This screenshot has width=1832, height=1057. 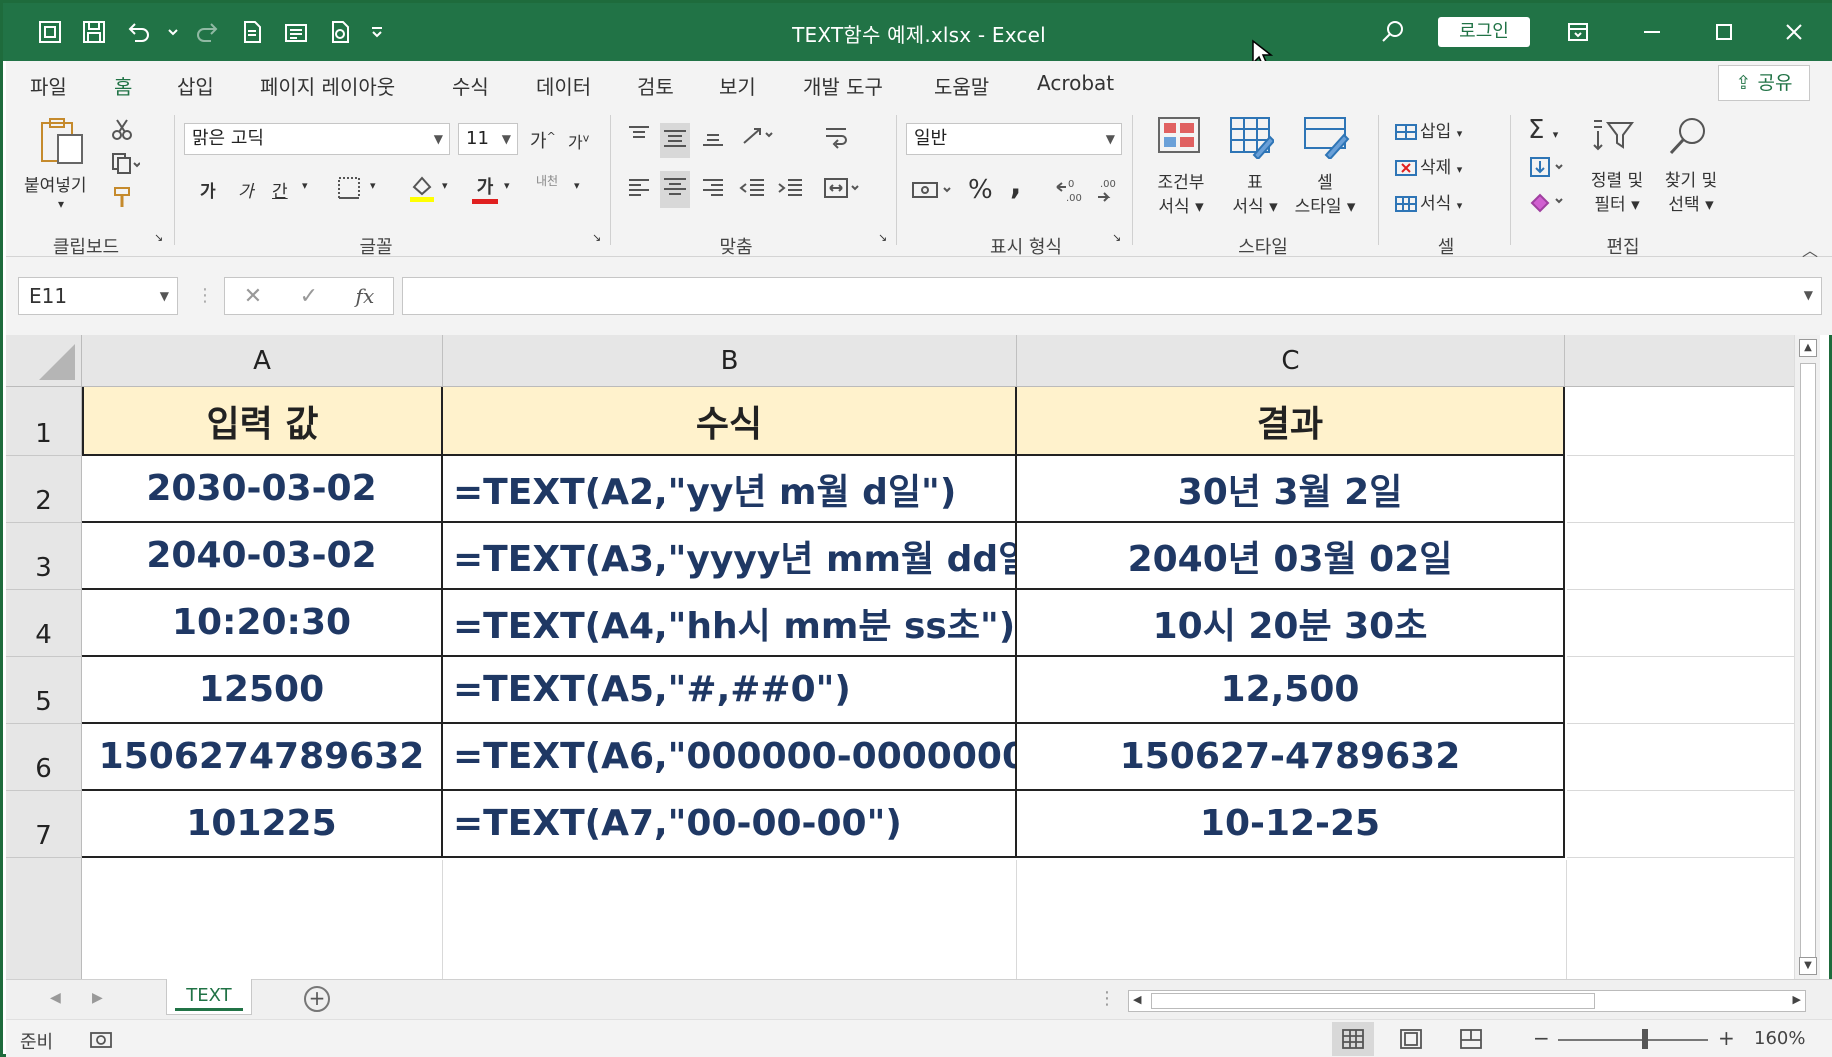 I want to click on find-select-icon, so click(x=1688, y=139).